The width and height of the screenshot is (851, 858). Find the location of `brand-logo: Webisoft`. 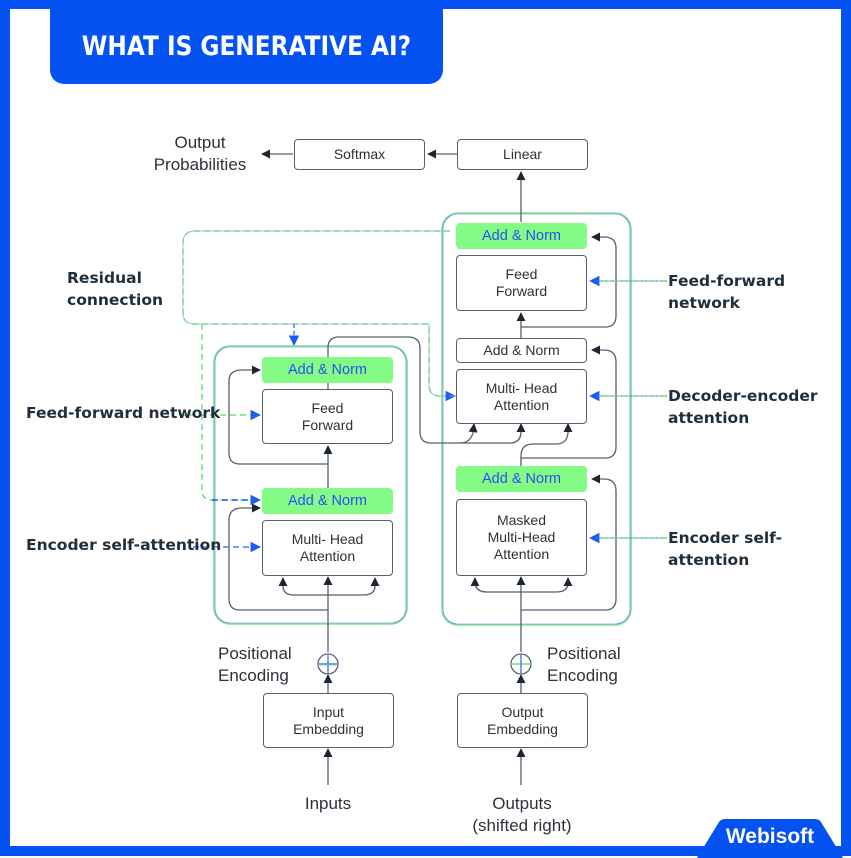

brand-logo: Webisoft is located at coordinates (770, 838).